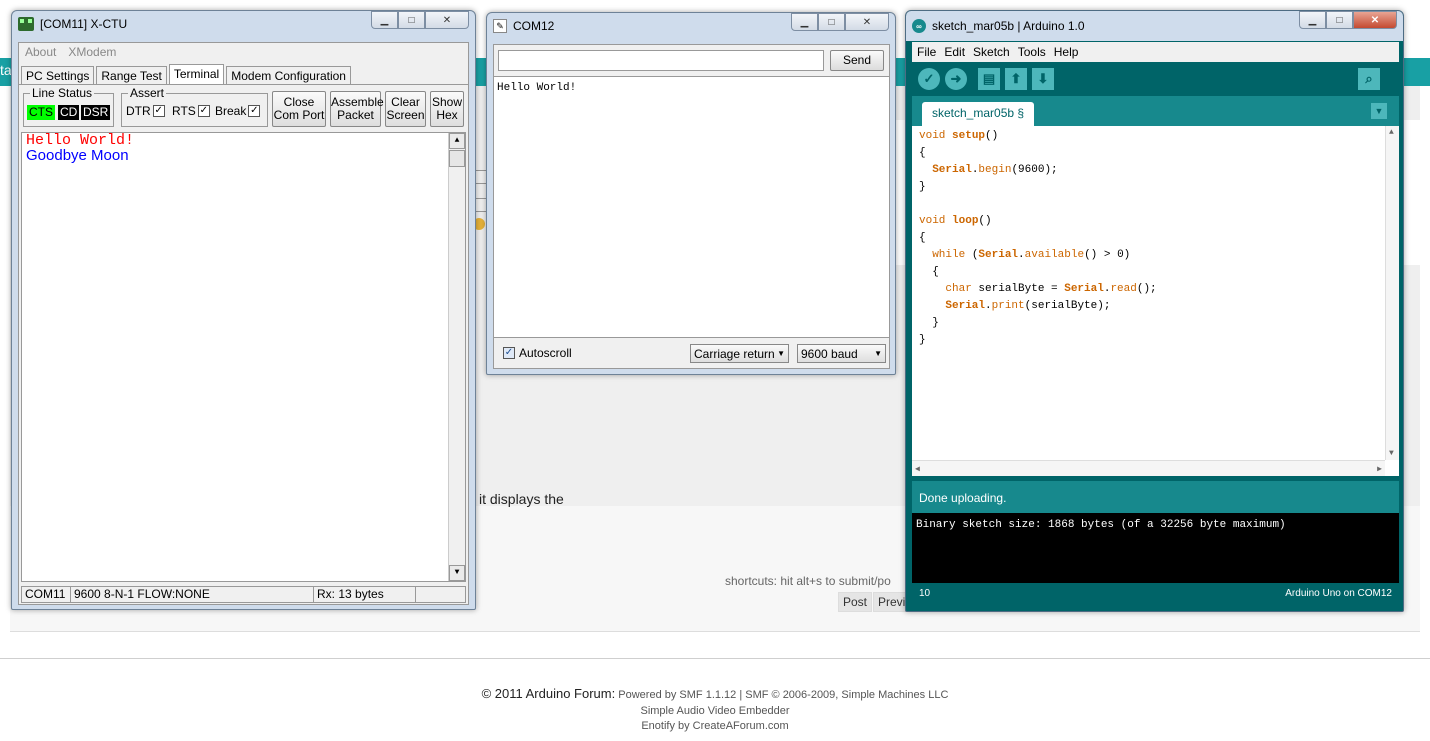 This screenshot has height=741, width=1430. I want to click on upload-button: ➜, so click(956, 79).